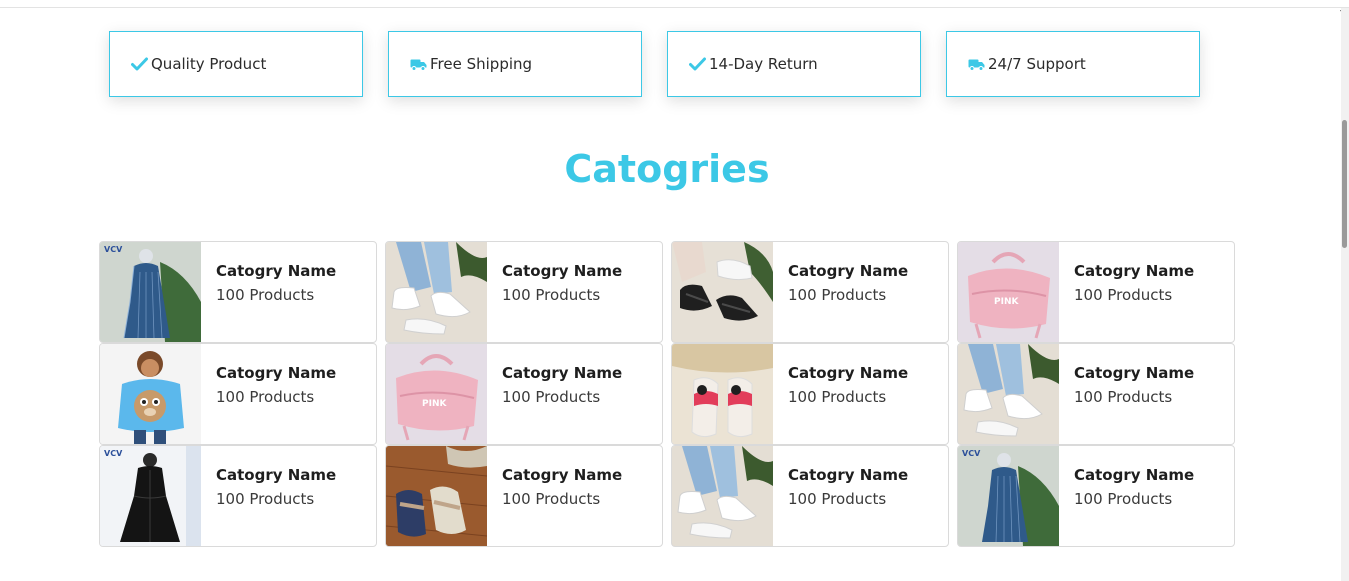  I want to click on feature-quality-product: Quality Product, so click(236, 64).